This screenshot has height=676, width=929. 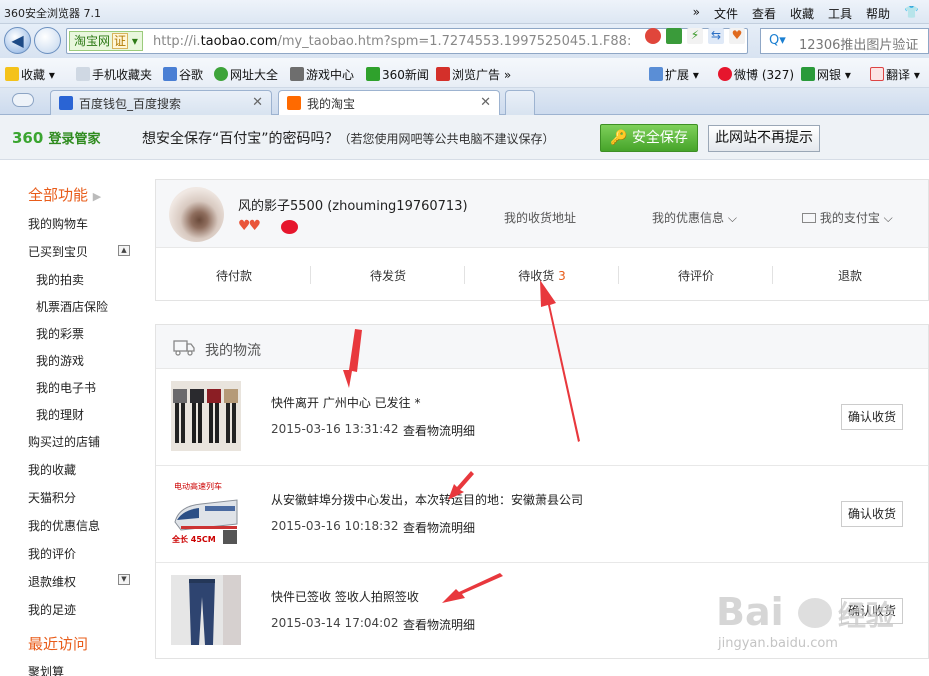 I want to click on back-button: ◀, so click(x=17, y=40).